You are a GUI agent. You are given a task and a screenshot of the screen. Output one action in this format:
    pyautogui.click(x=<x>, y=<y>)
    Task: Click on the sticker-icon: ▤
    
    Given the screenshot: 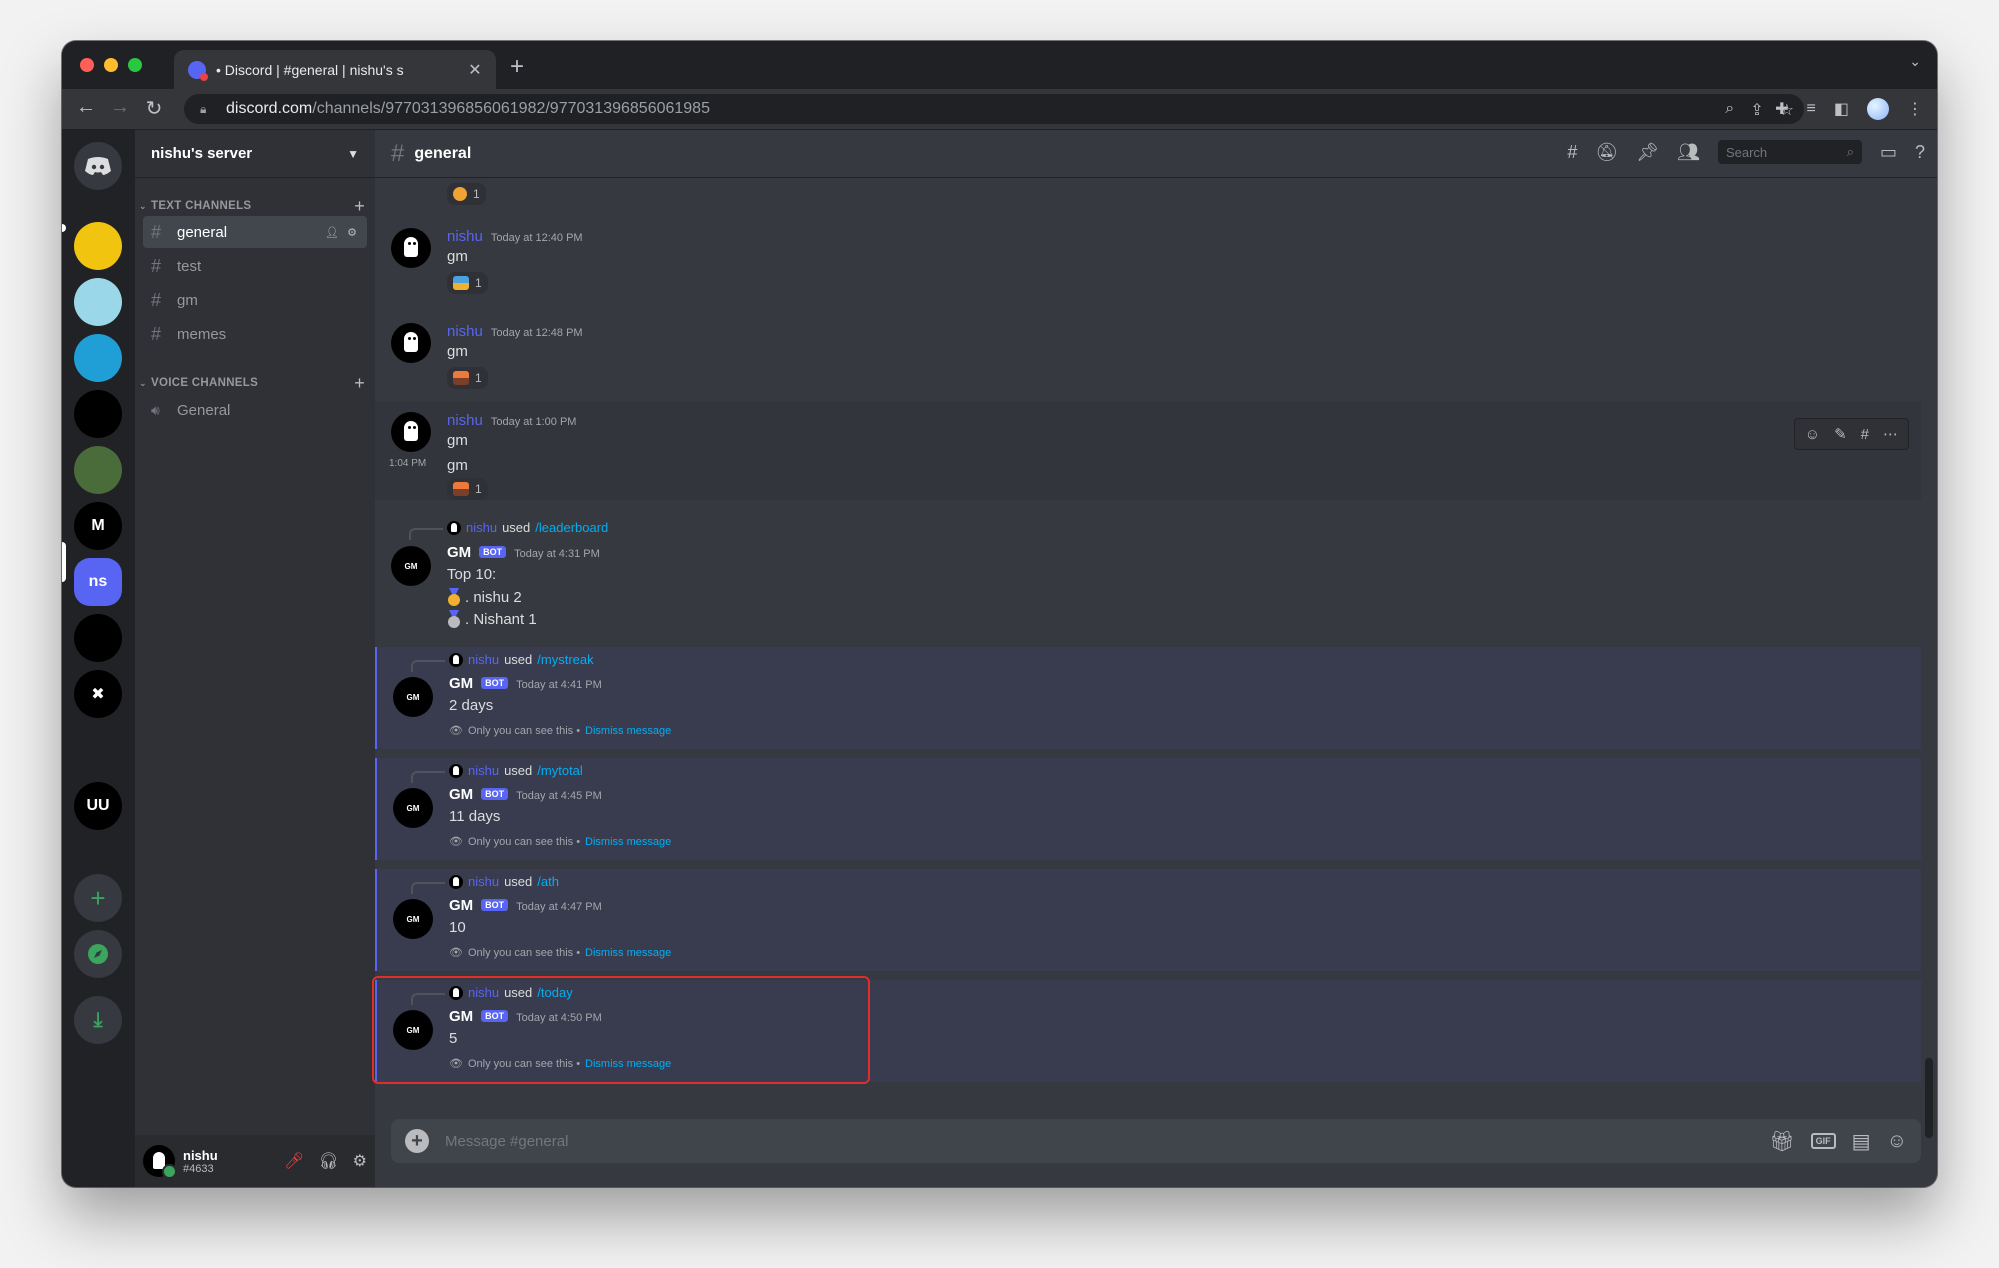 What is the action you would take?
    pyautogui.click(x=1861, y=1141)
    